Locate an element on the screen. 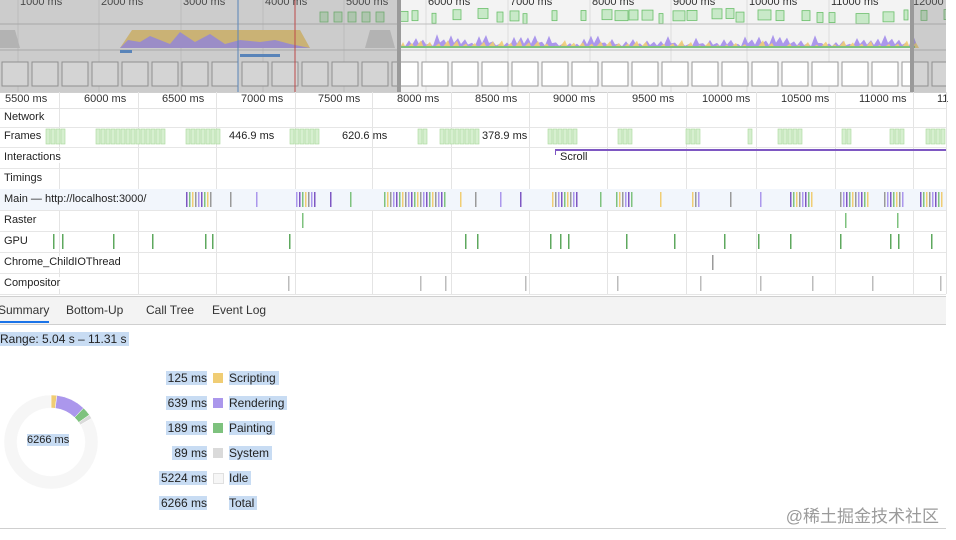  legend-name: Painting is located at coordinates (252, 428).